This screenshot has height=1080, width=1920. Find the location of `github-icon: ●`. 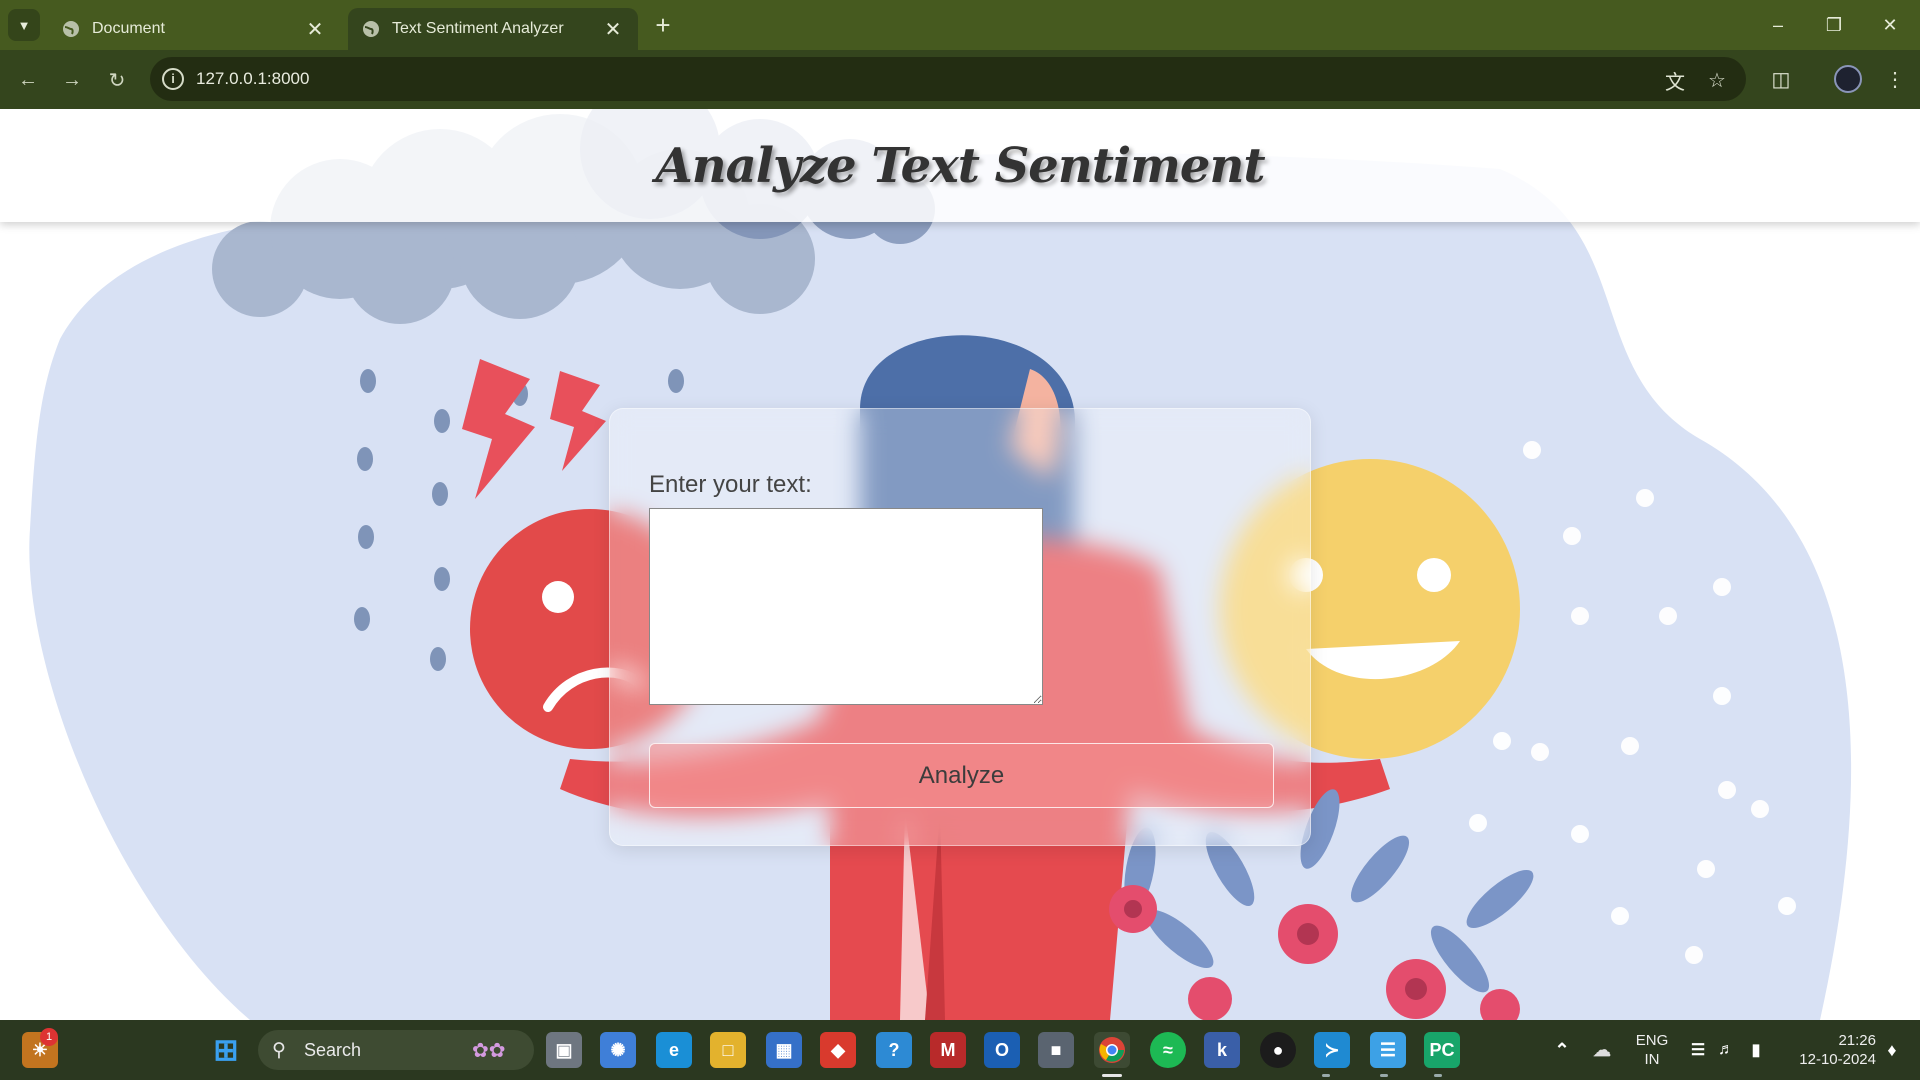

github-icon: ● is located at coordinates (1278, 1050).